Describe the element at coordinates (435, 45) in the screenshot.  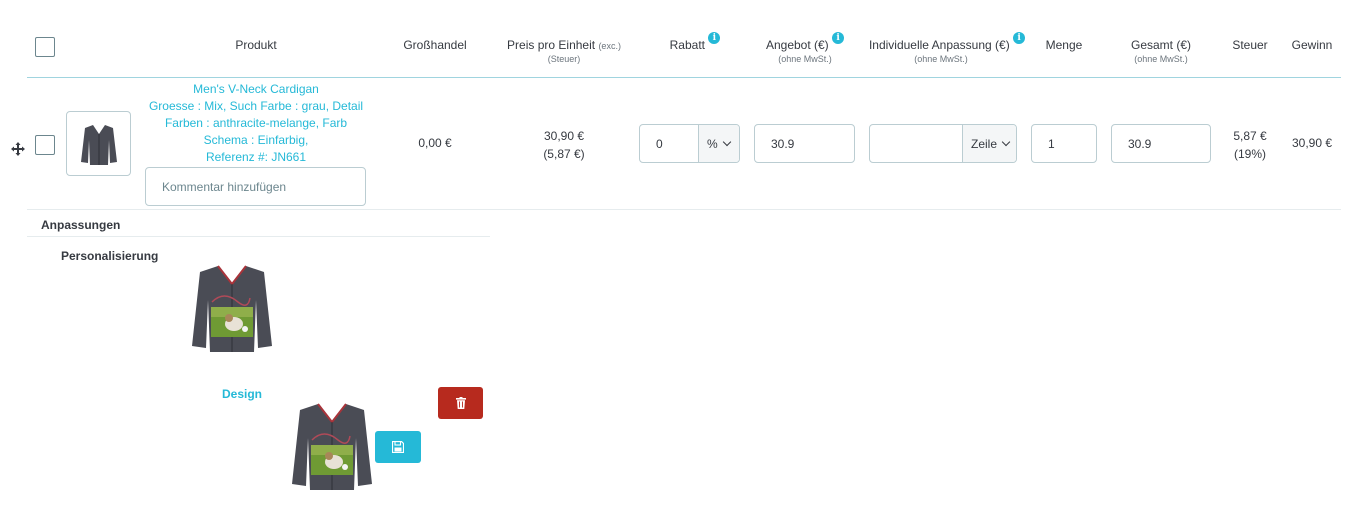
I see `col-header-grosshandel: Großhandel` at that location.